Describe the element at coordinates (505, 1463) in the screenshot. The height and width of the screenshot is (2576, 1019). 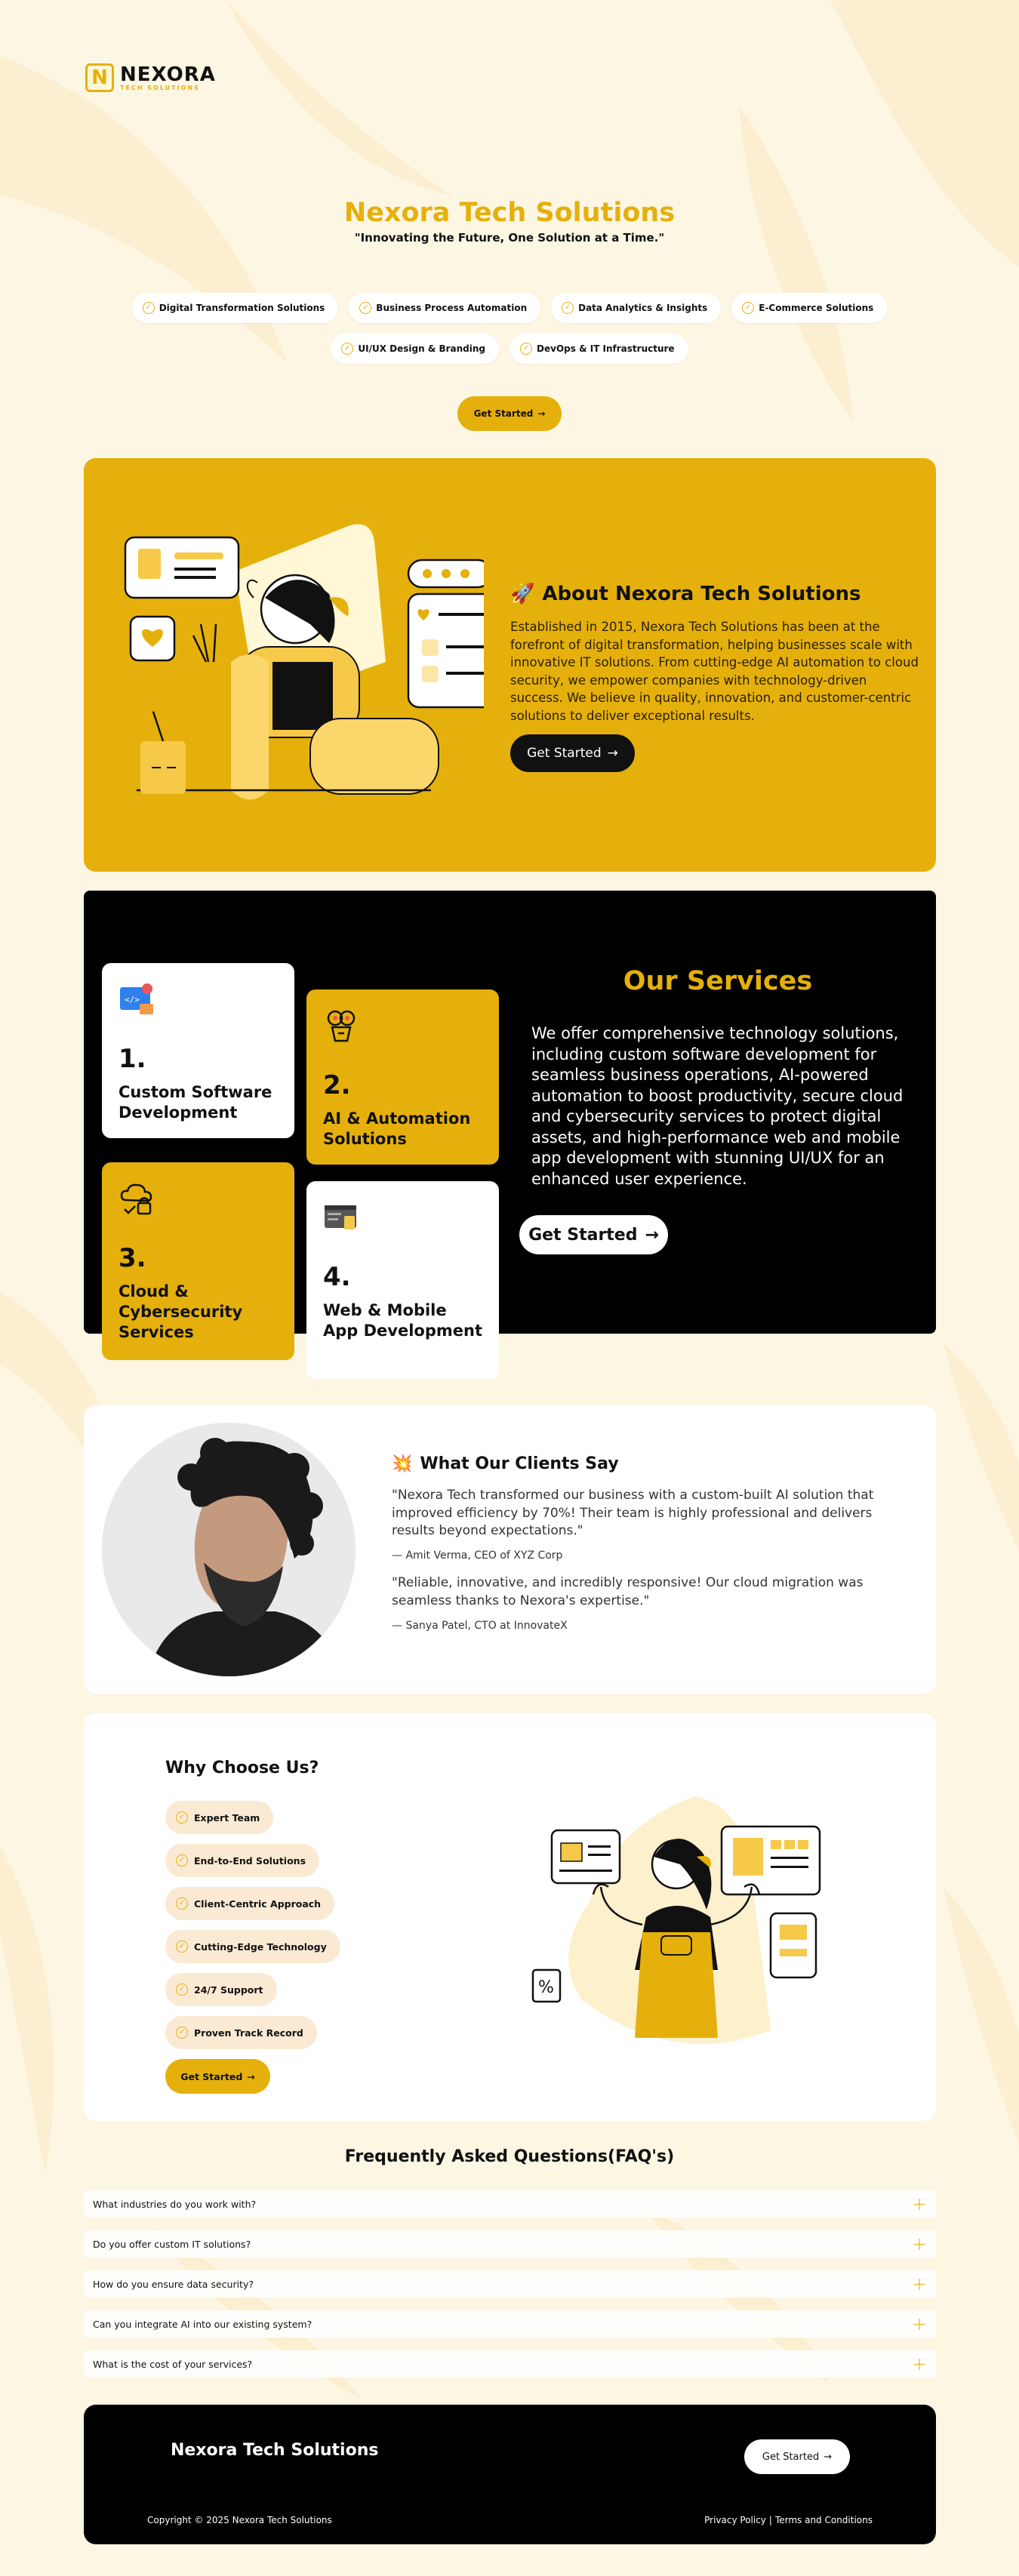
I see `testimonials-title: 💥 What Our Clients Say` at that location.